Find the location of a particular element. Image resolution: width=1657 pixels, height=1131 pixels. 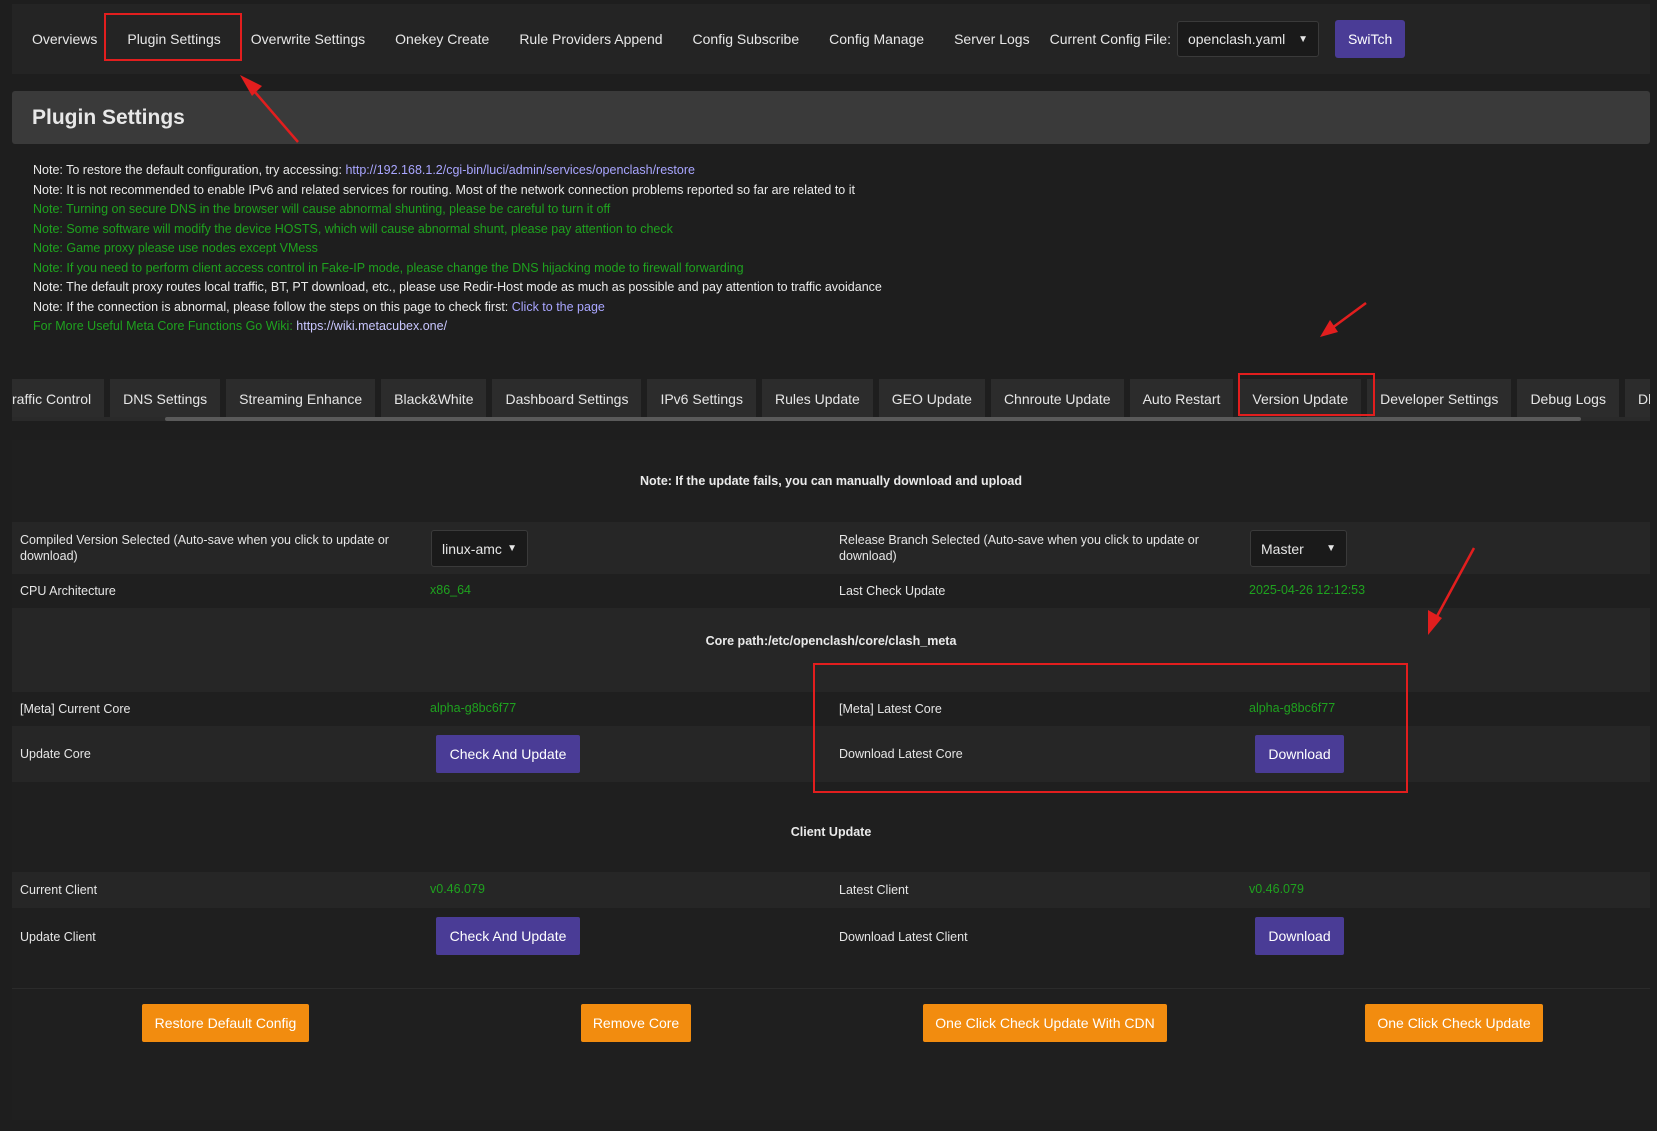

update-core-label: Update Core is located at coordinates (55, 754).